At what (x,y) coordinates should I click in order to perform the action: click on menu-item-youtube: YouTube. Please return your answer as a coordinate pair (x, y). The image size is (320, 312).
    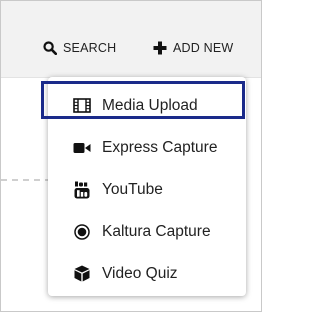
    Looking at the image, I should click on (147, 189).